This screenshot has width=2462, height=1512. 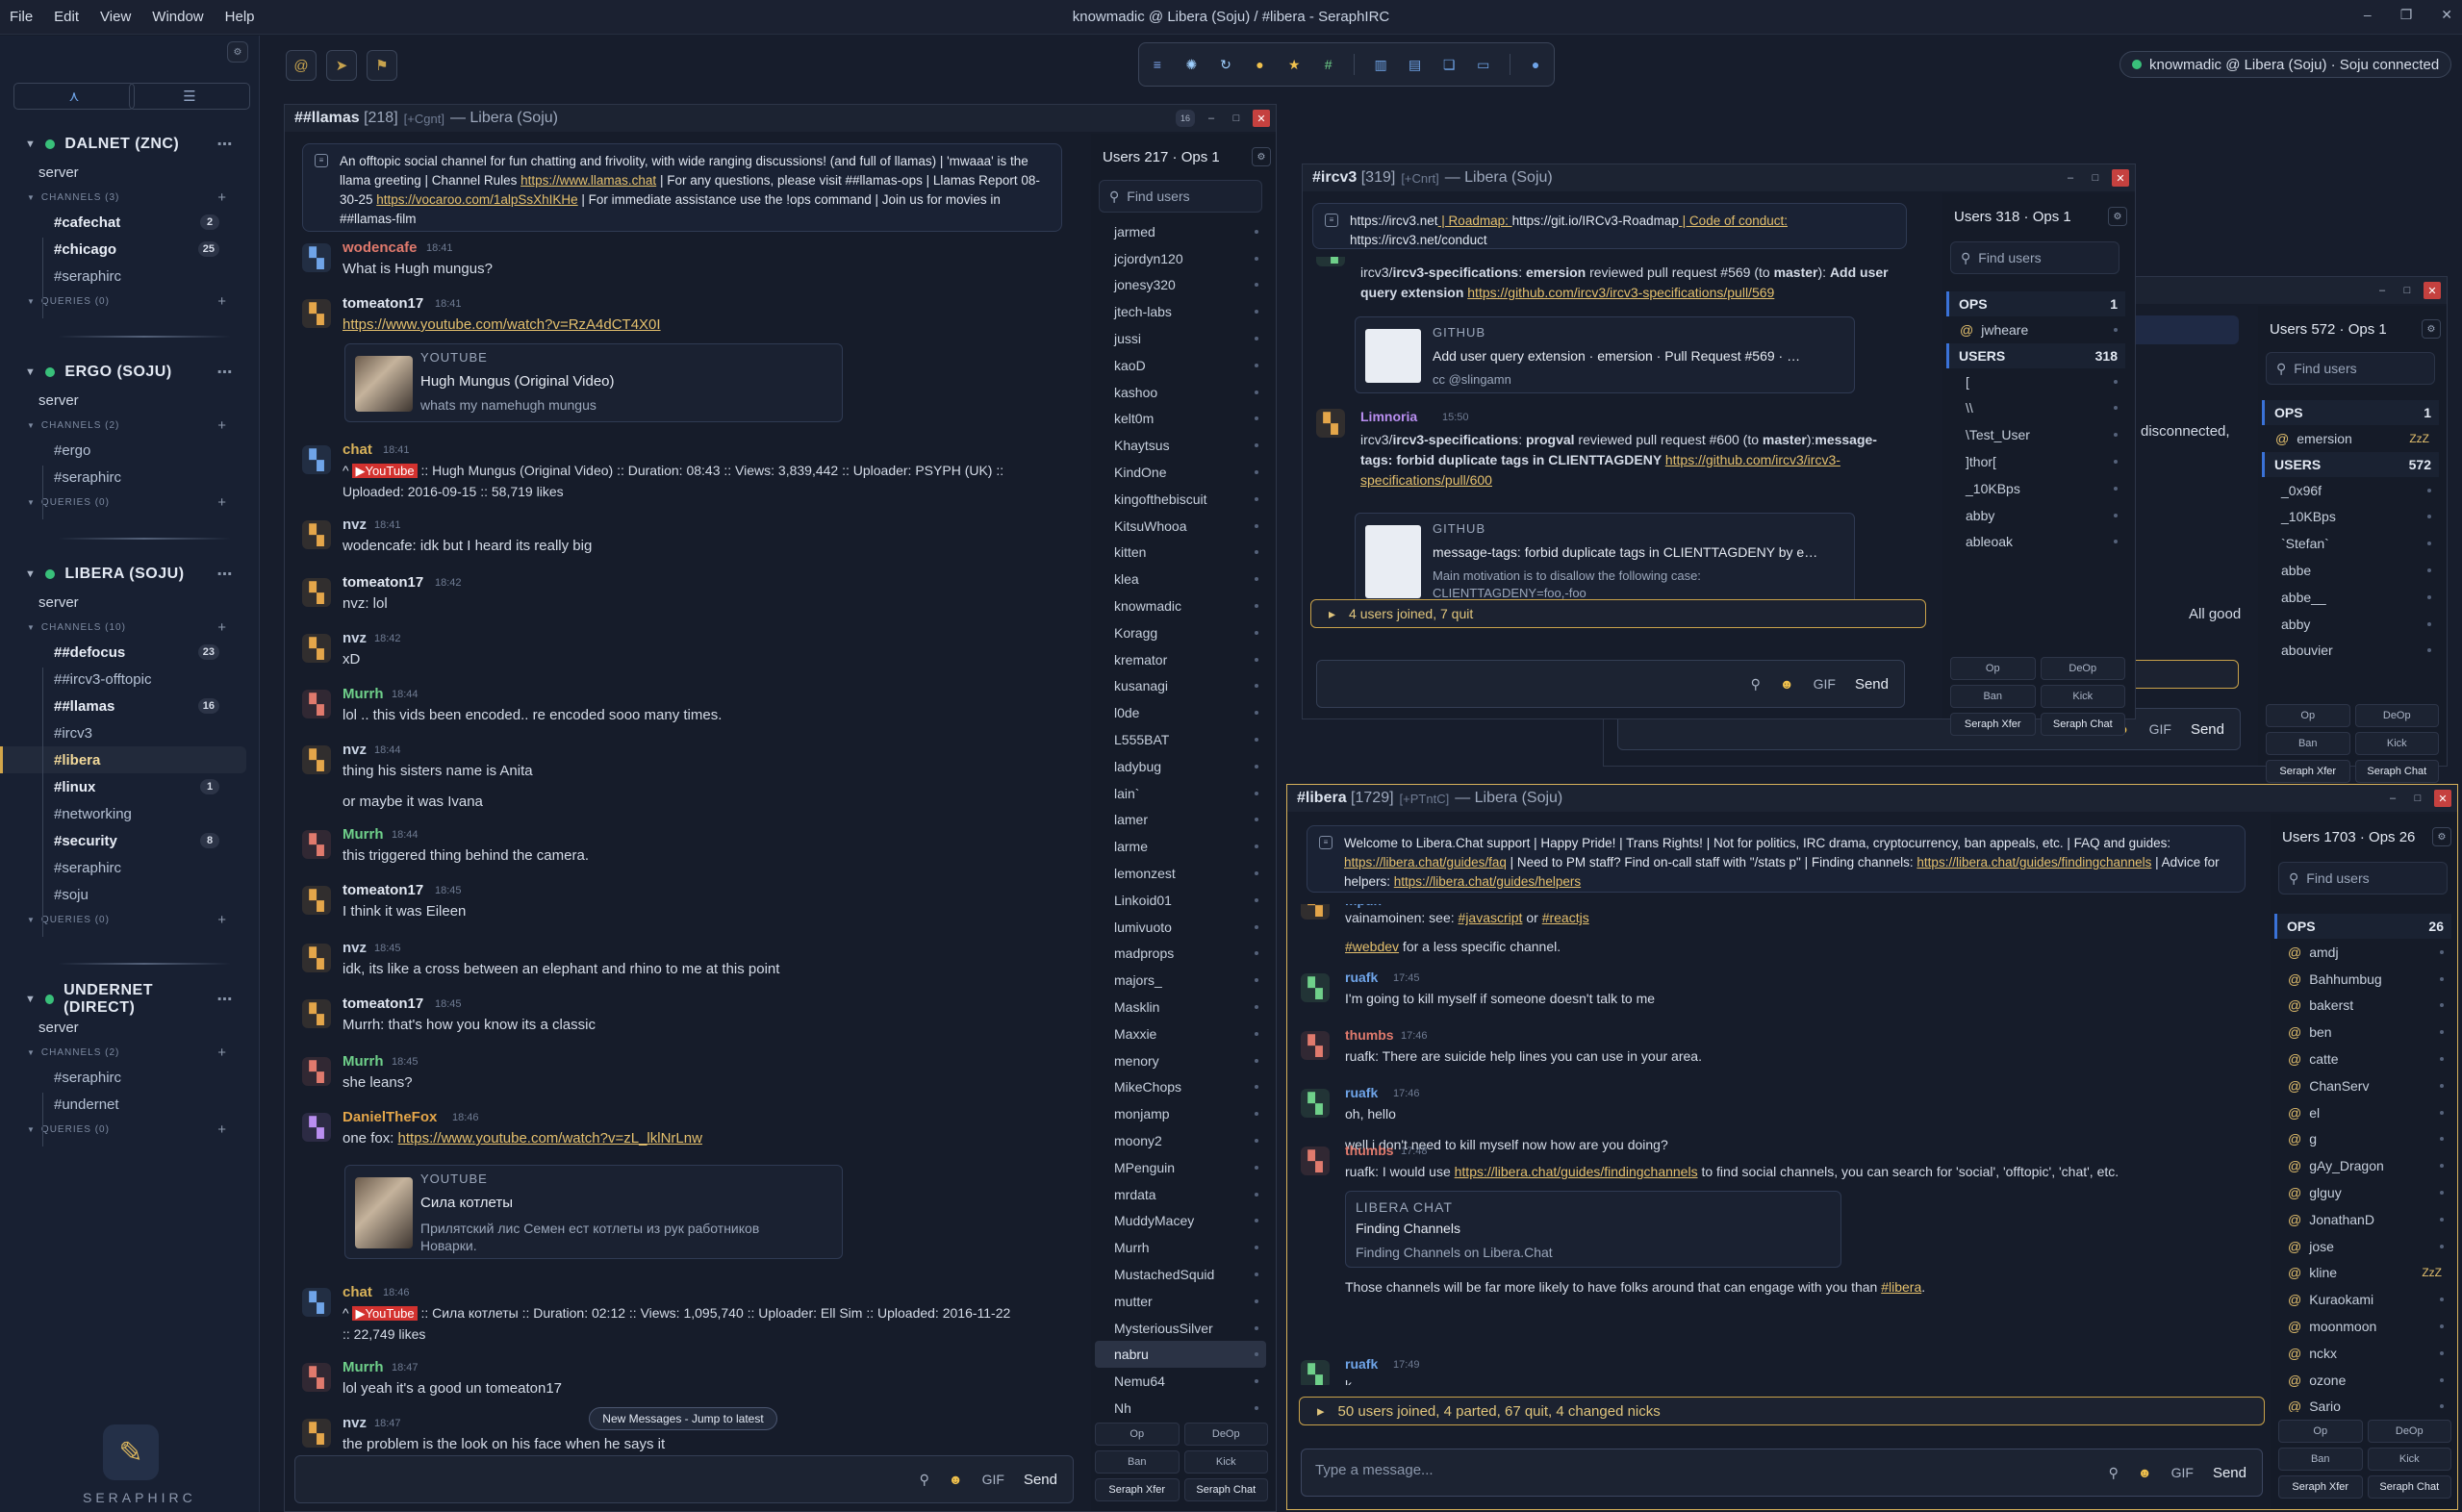 I want to click on user-list-item: MuddyMacey, so click(x=1181, y=1221).